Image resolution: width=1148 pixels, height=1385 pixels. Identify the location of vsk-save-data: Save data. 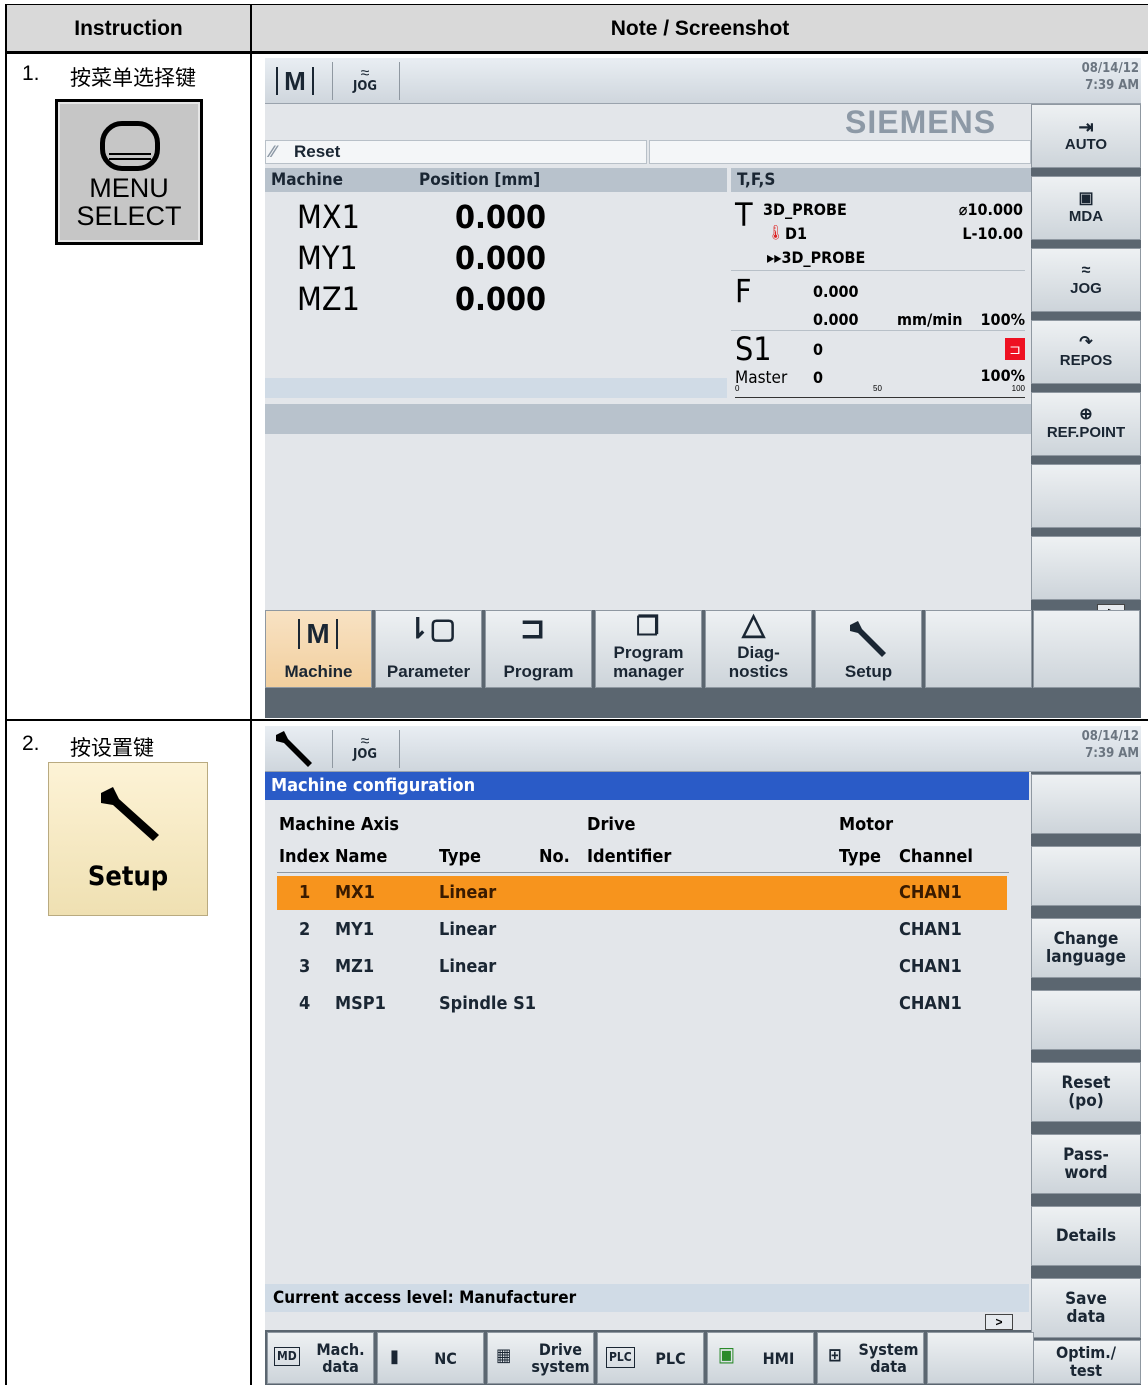
(1086, 1308).